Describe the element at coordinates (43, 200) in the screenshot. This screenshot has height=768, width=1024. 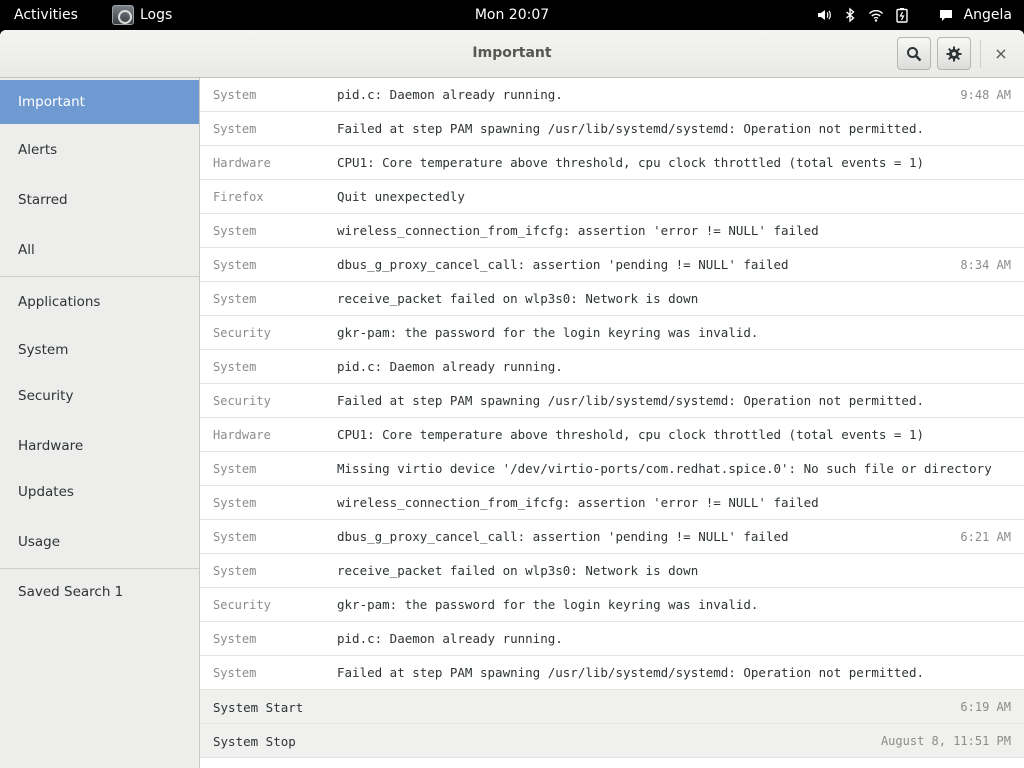
I see `sidebar-item-label: Starred` at that location.